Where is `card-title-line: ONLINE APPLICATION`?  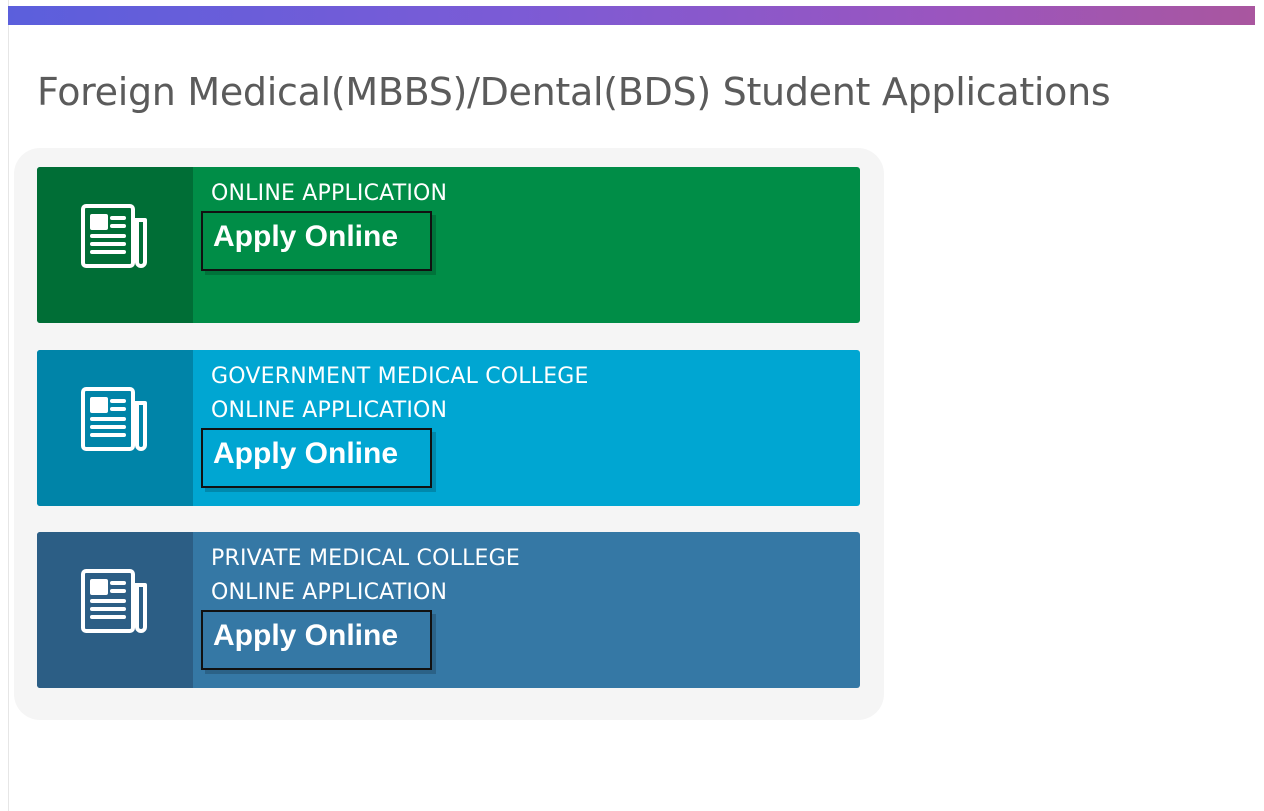
card-title-line: ONLINE APPLICATION is located at coordinates (329, 193).